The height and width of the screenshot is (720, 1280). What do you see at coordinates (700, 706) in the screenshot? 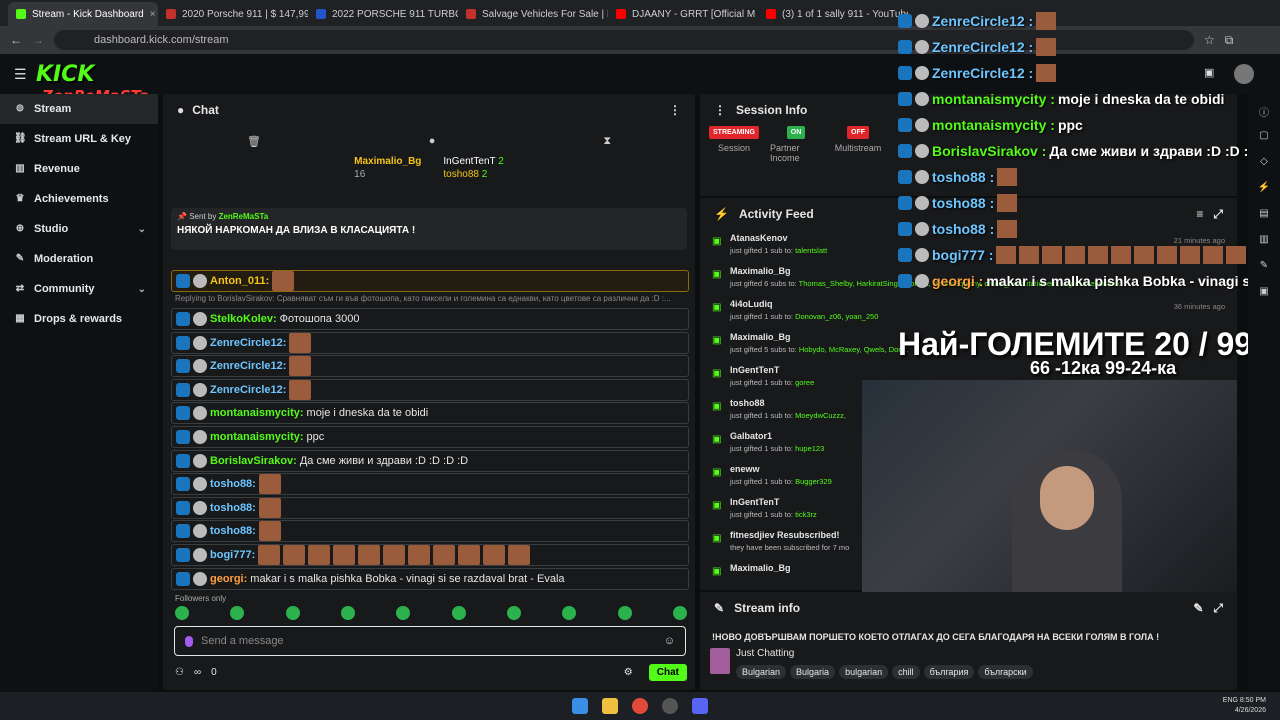
I see `discord-icon` at bounding box center [700, 706].